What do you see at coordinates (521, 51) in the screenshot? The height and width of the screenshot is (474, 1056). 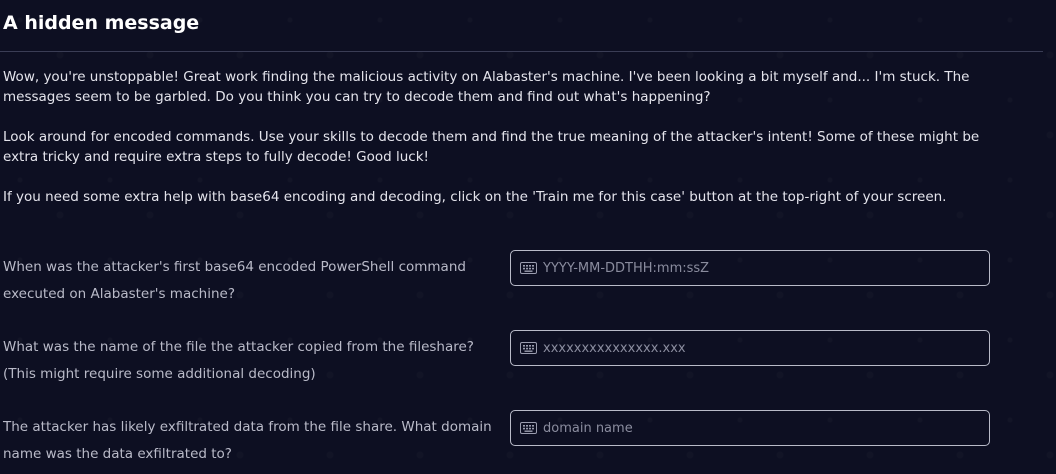 I see `title-divider` at bounding box center [521, 51].